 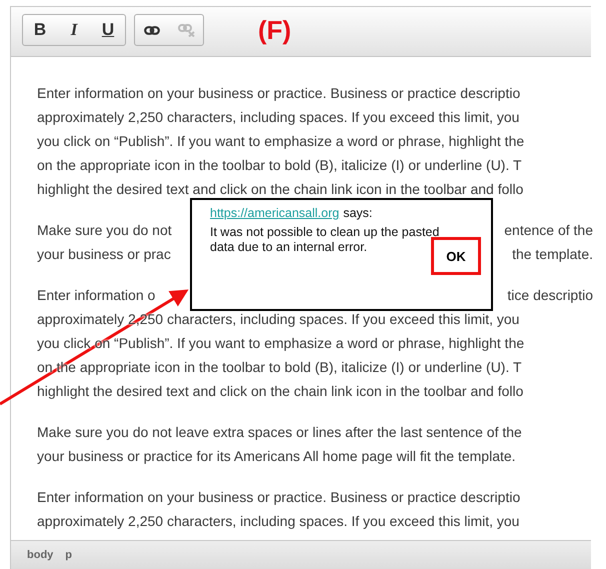 What do you see at coordinates (74, 30) in the screenshot?
I see `italic-button: I` at bounding box center [74, 30].